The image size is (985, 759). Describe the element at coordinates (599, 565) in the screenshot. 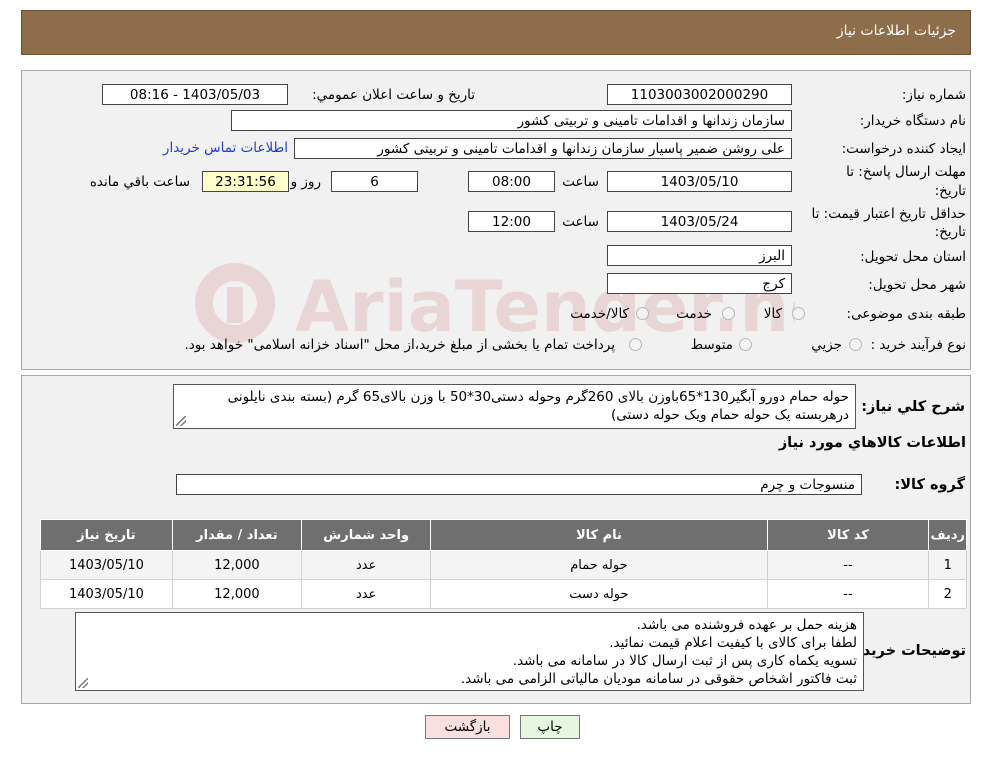

I see `cell-name: حوله حمام` at that location.